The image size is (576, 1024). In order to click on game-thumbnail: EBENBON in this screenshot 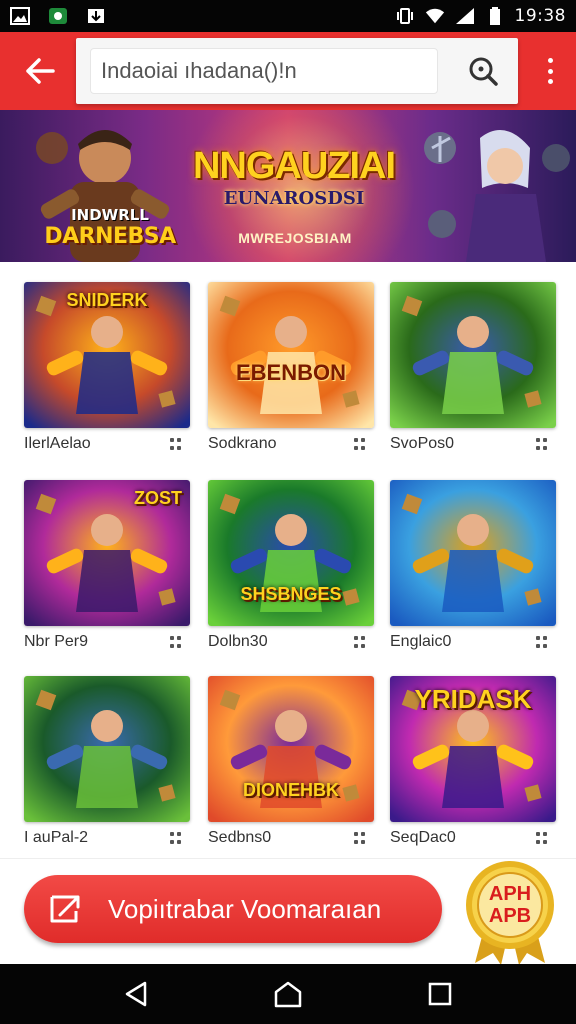, I will do `click(291, 355)`.